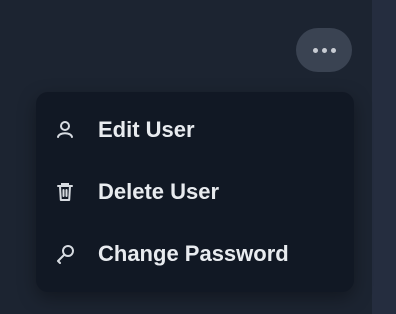  I want to click on key-icon, so click(65, 254).